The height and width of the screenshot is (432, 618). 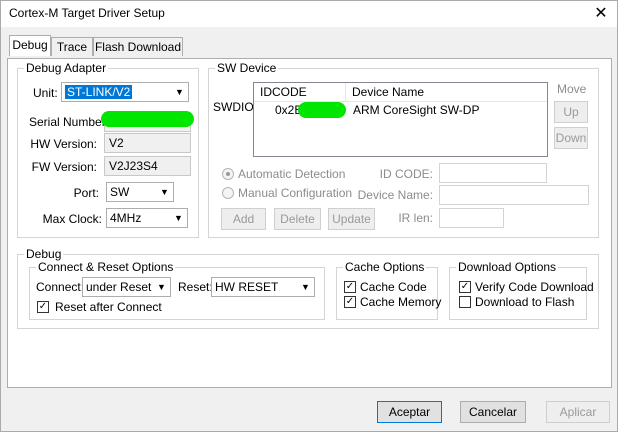 I want to click on tab-trace-label: Trace, so click(x=72, y=47).